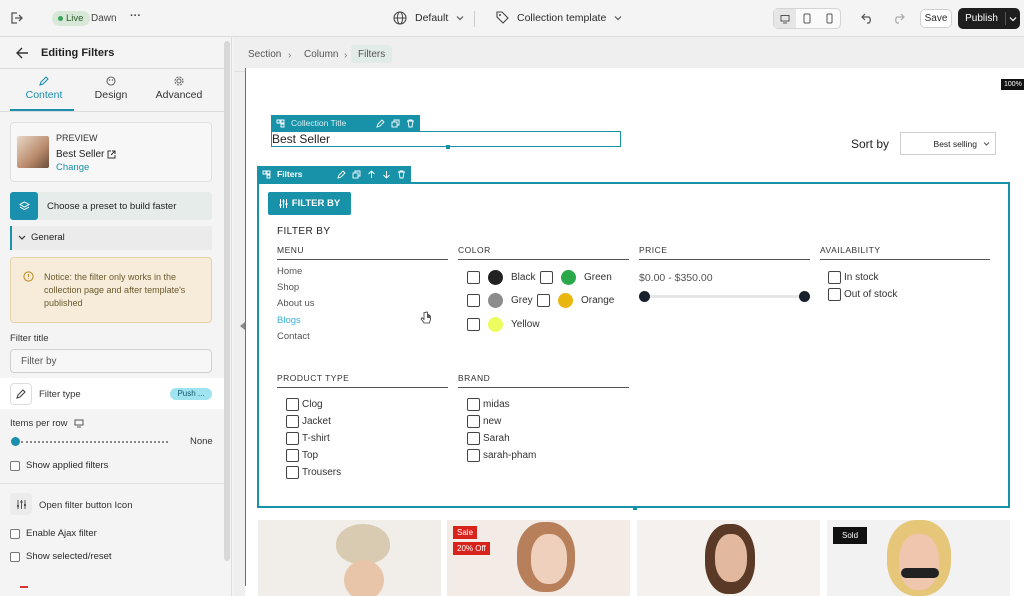 Image resolution: width=1024 pixels, height=596 pixels. Describe the element at coordinates (308, 438) in the screenshot. I see `product-type-tshirt: T-shirt` at that location.